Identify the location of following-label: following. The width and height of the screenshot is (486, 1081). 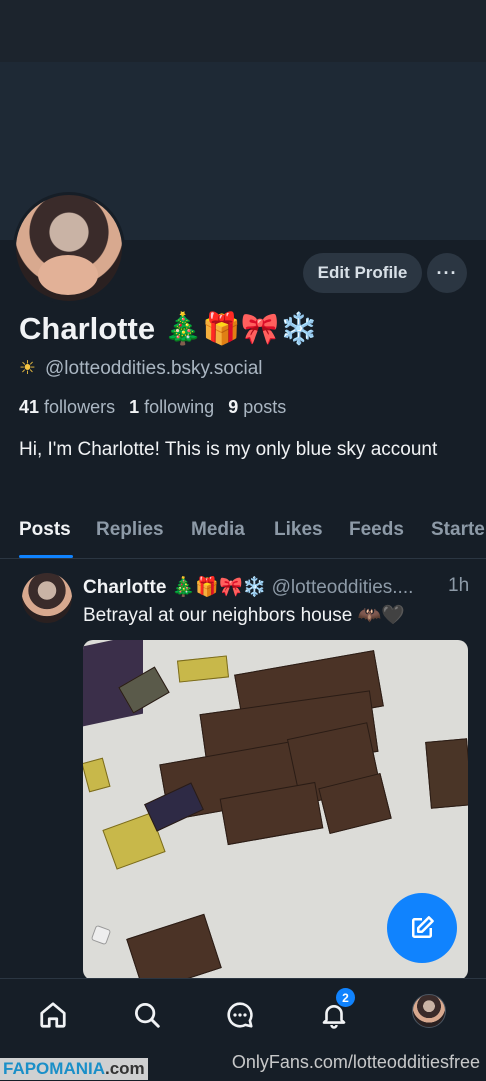
(179, 407).